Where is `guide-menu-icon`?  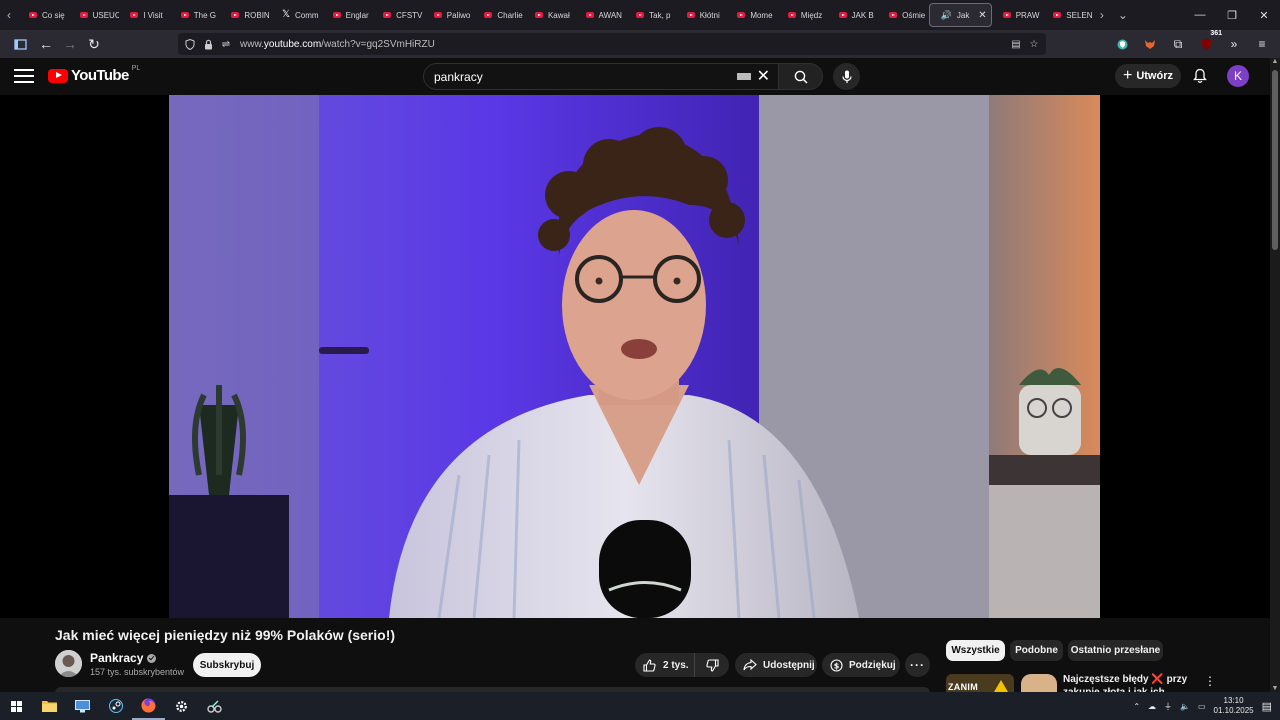 guide-menu-icon is located at coordinates (24, 76).